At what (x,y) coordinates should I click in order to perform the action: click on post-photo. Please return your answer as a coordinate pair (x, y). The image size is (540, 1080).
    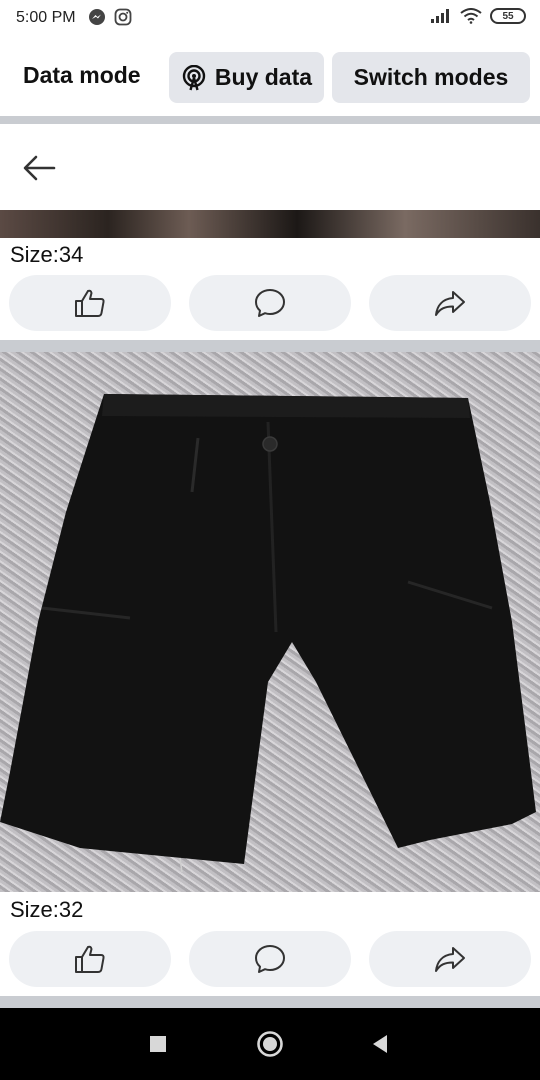
    Looking at the image, I should click on (270, 224).